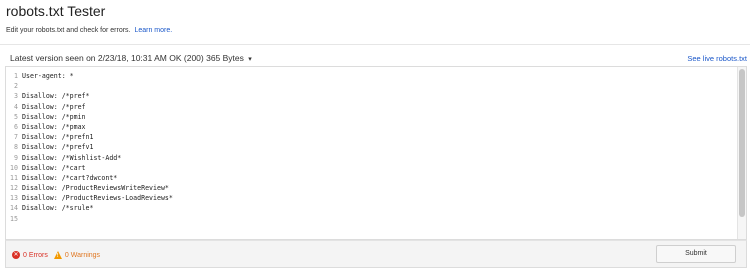 The height and width of the screenshot is (277, 750). What do you see at coordinates (371, 198) in the screenshot?
I see `code-line: 13 Disallow: /ProductReviews-LoadReviews*` at bounding box center [371, 198].